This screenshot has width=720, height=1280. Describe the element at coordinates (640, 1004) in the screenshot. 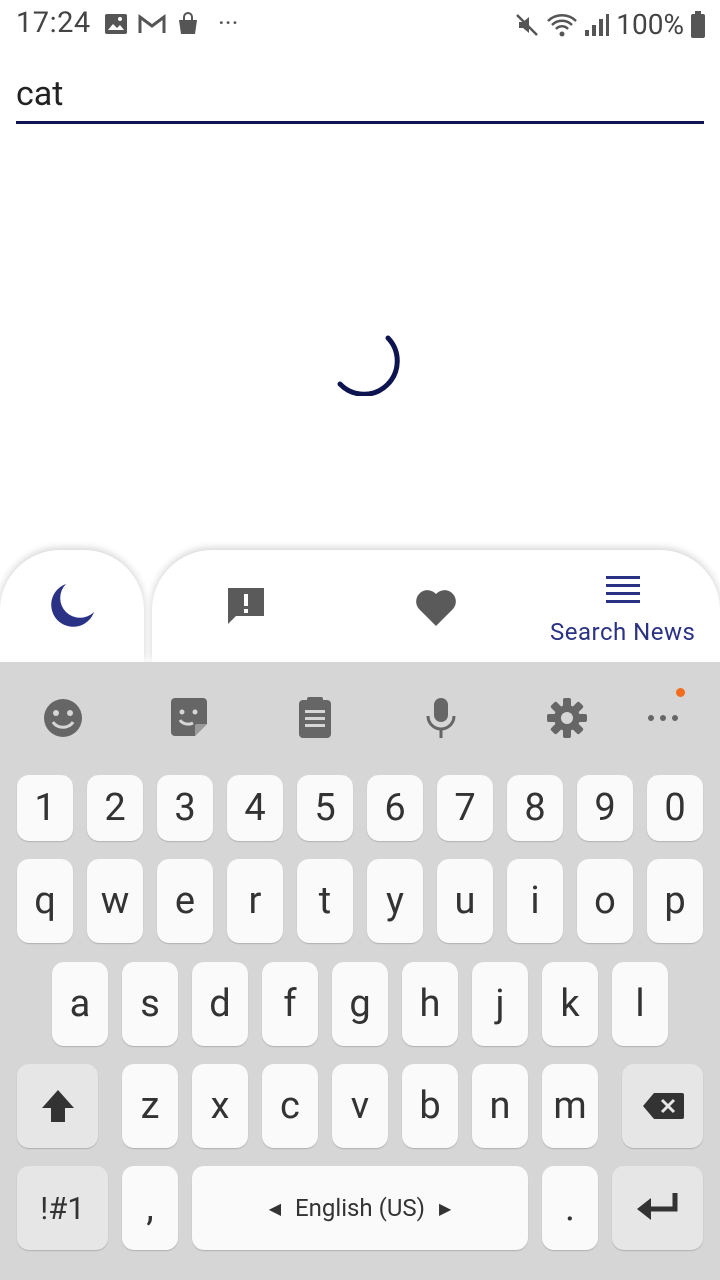

I see `key-l: l` at that location.